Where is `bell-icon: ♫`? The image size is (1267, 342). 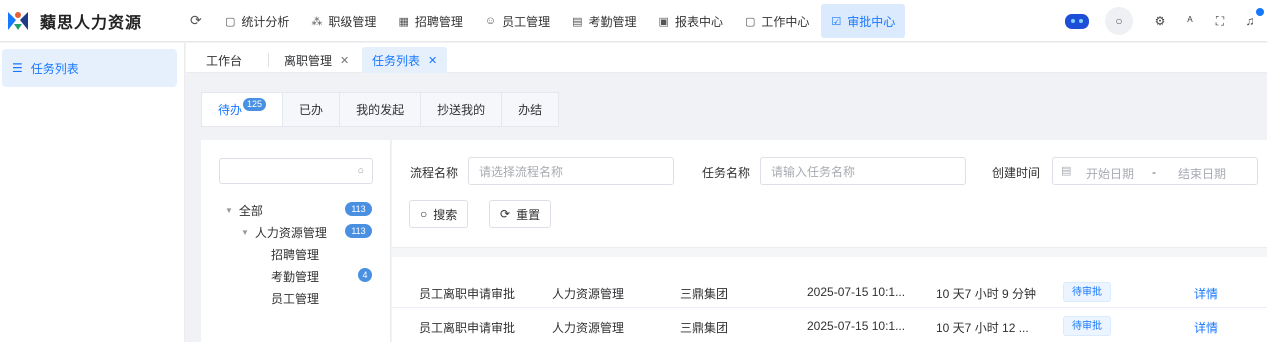 bell-icon: ♫ is located at coordinates (1250, 18).